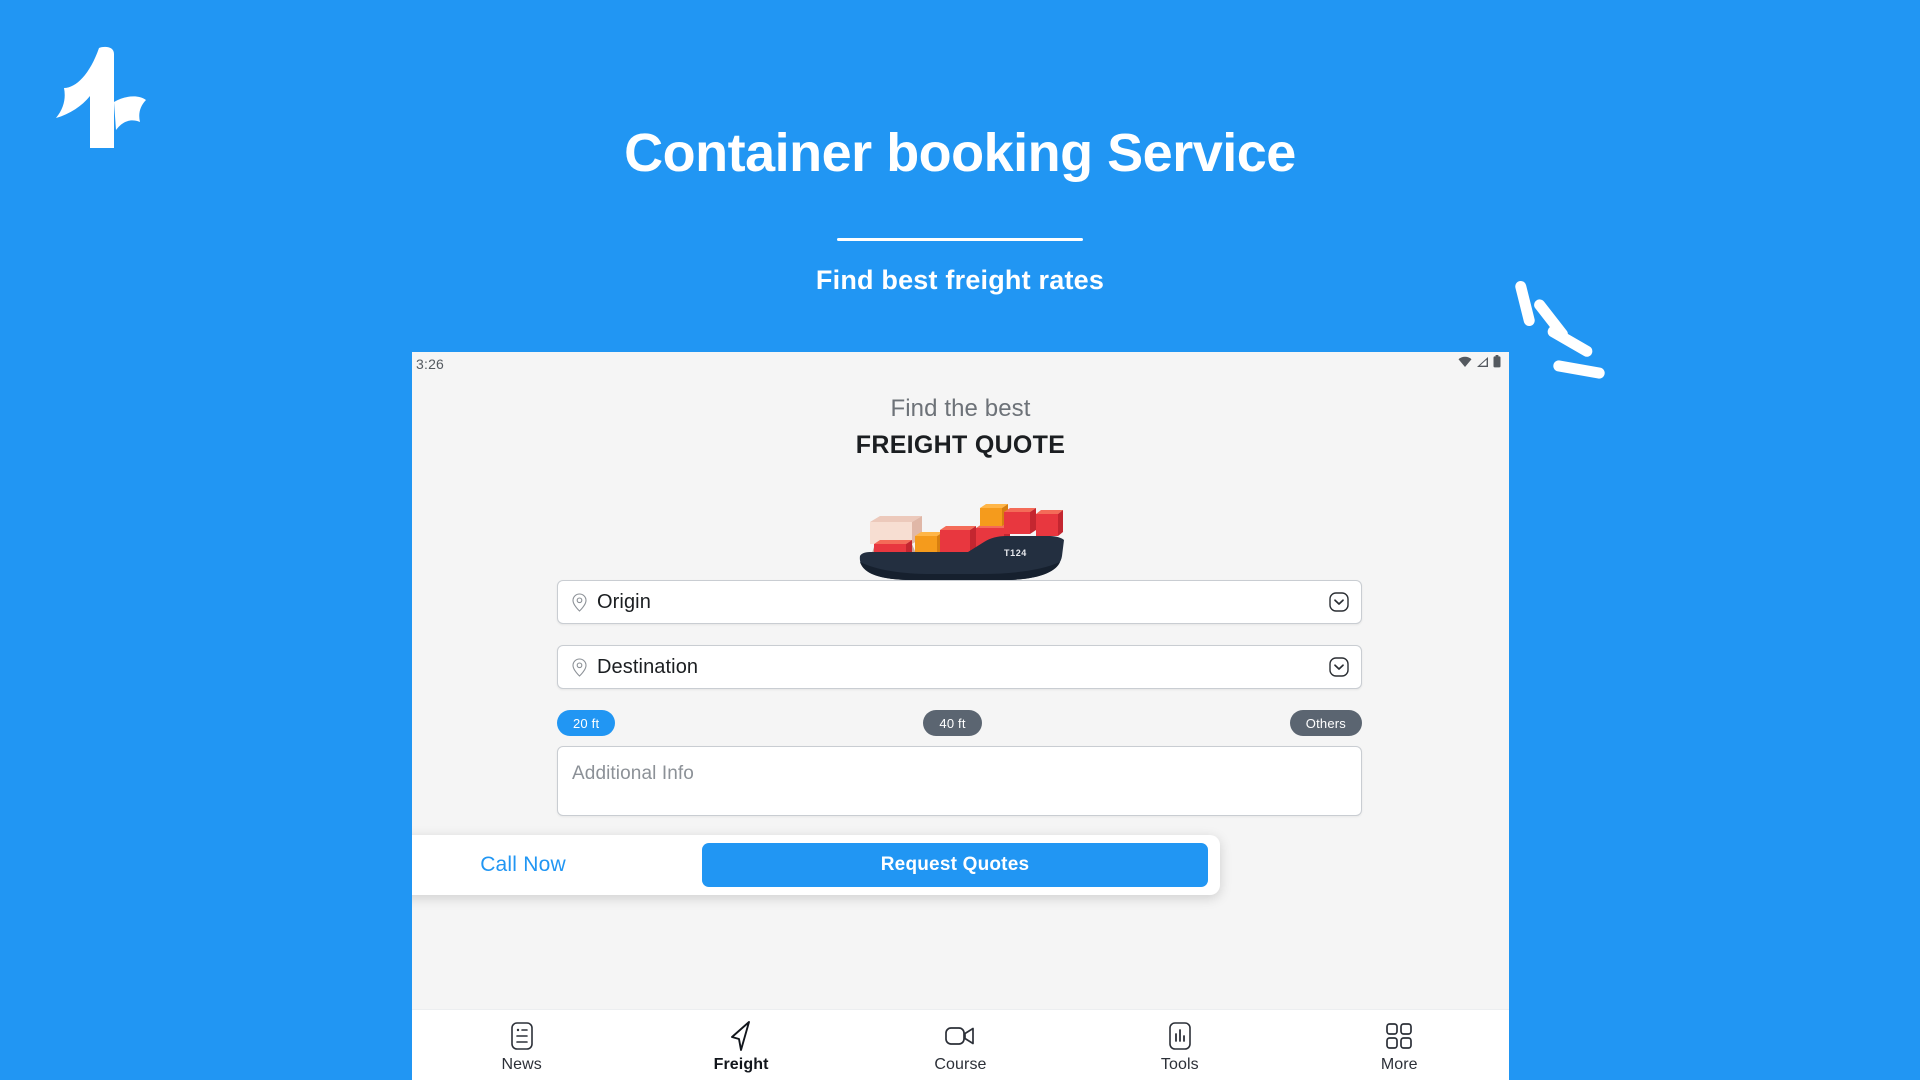 The width and height of the screenshot is (1920, 1080). I want to click on news-document-icon, so click(521, 1036).